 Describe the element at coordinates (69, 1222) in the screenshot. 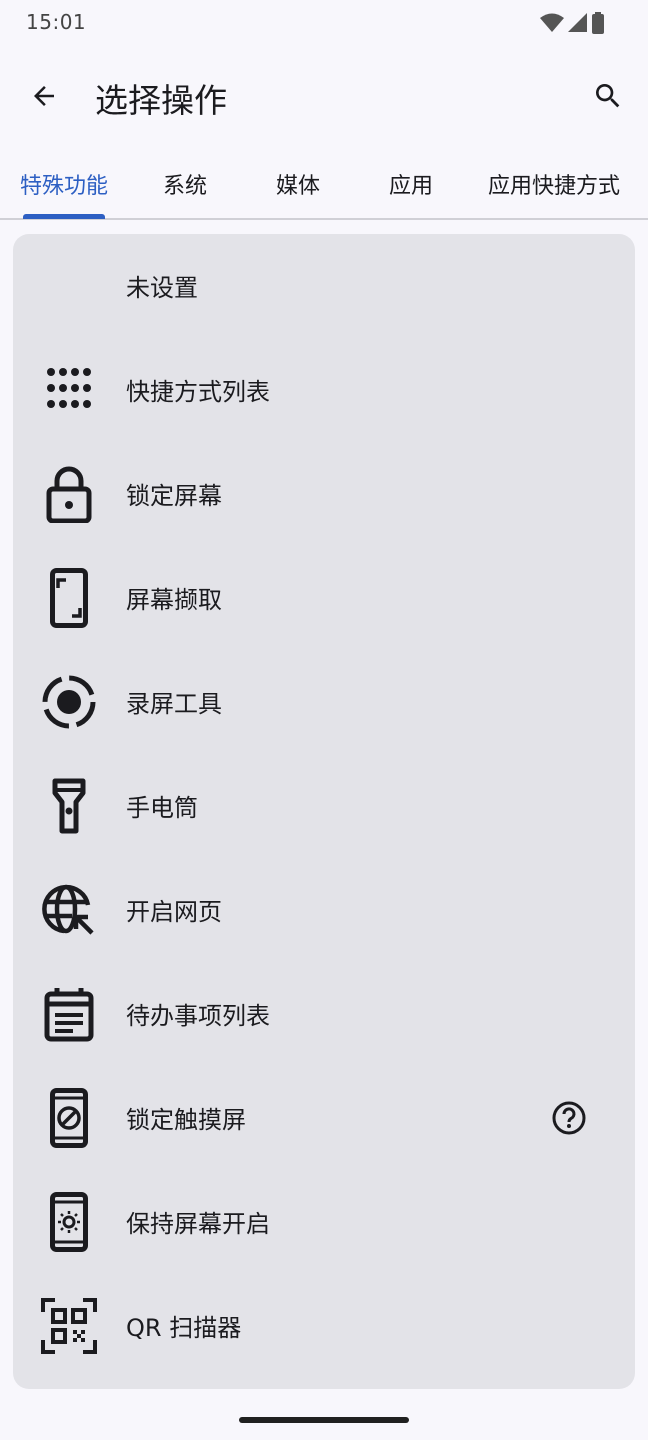

I see `screen-on-icon` at that location.